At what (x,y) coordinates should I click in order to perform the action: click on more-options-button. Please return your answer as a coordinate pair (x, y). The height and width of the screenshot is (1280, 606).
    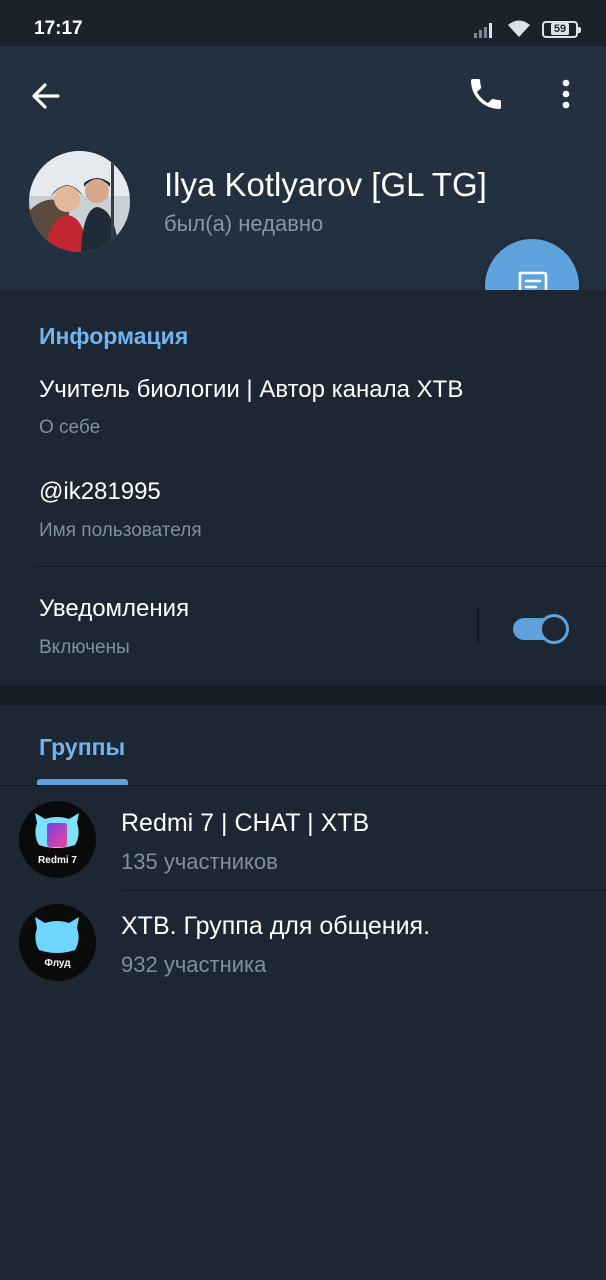
    Looking at the image, I should click on (566, 94).